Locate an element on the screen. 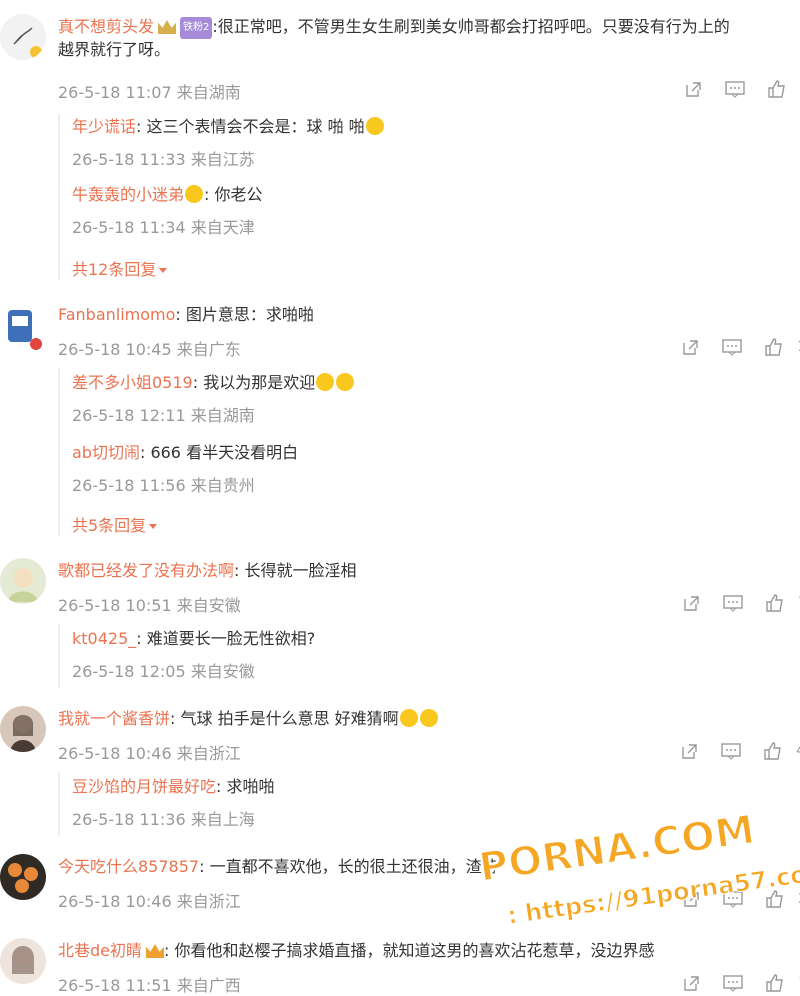  username: 真不想剪头发 is located at coordinates (106, 26).